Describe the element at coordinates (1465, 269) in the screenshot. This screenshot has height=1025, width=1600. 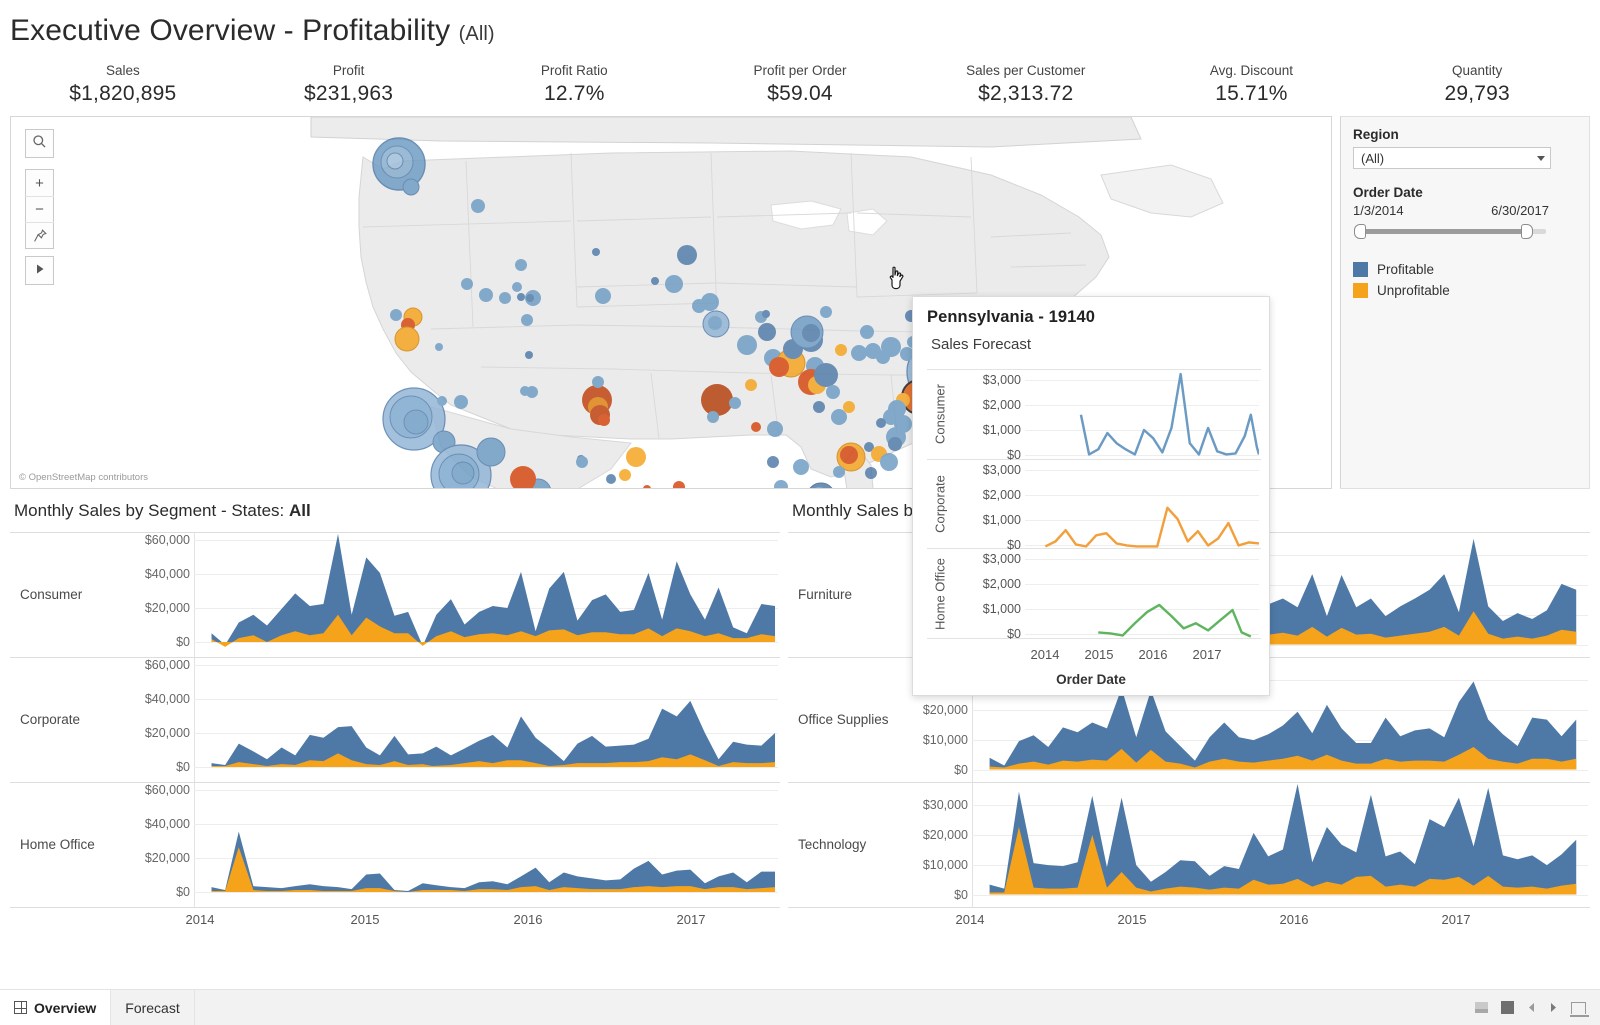
I see `legend-item-profitable: Profitable` at that location.